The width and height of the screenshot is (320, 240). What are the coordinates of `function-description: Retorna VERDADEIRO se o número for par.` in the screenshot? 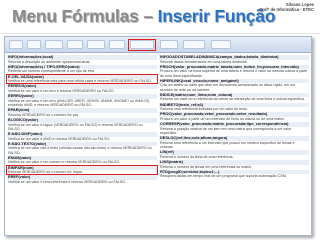 It's located at (43, 114).